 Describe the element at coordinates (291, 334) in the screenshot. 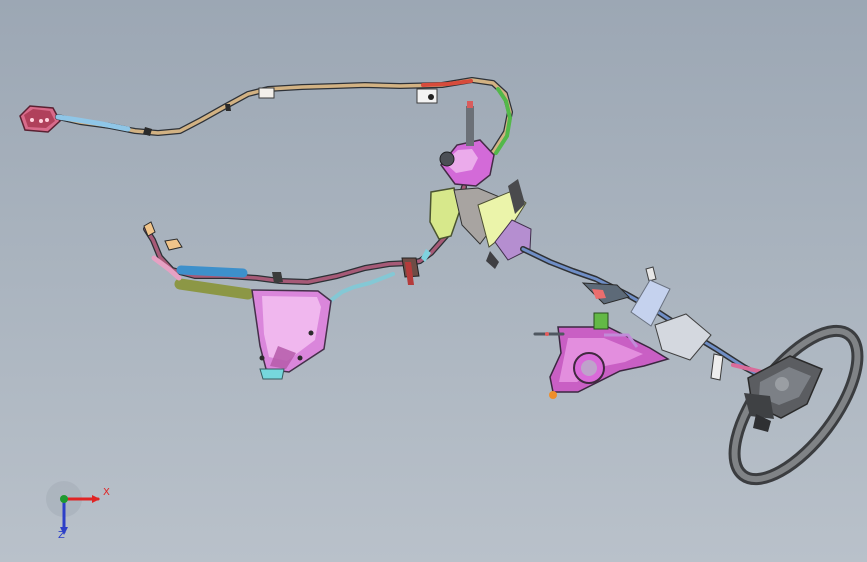

I see `reservoir-bracket` at that location.